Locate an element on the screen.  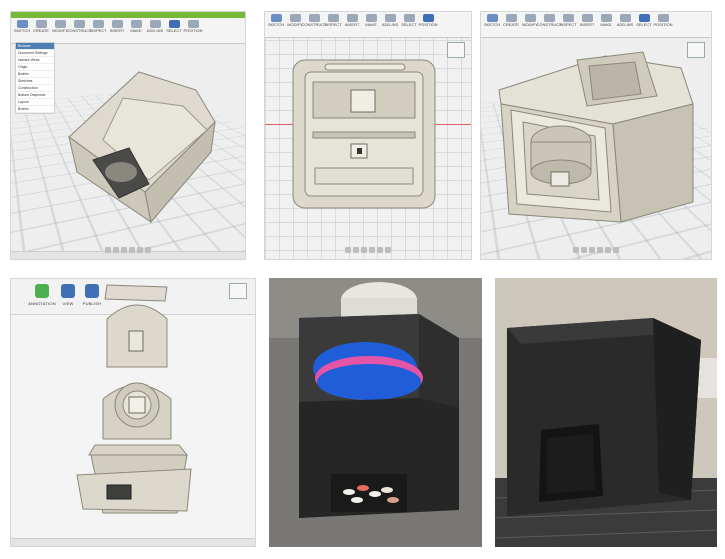
printed-dispenser-front-photo is located at coordinates (606, 412).